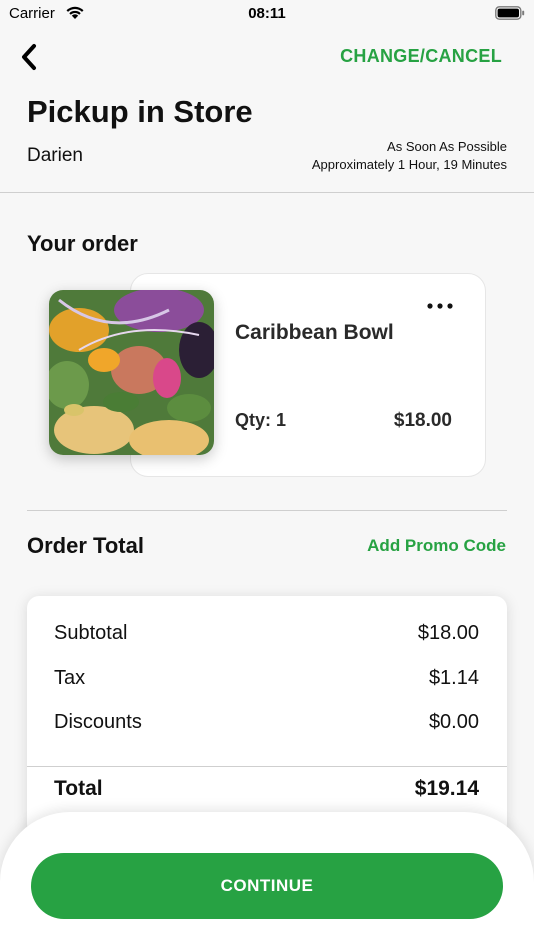 This screenshot has height=950, width=534. I want to click on total-label: Total, so click(78, 788).